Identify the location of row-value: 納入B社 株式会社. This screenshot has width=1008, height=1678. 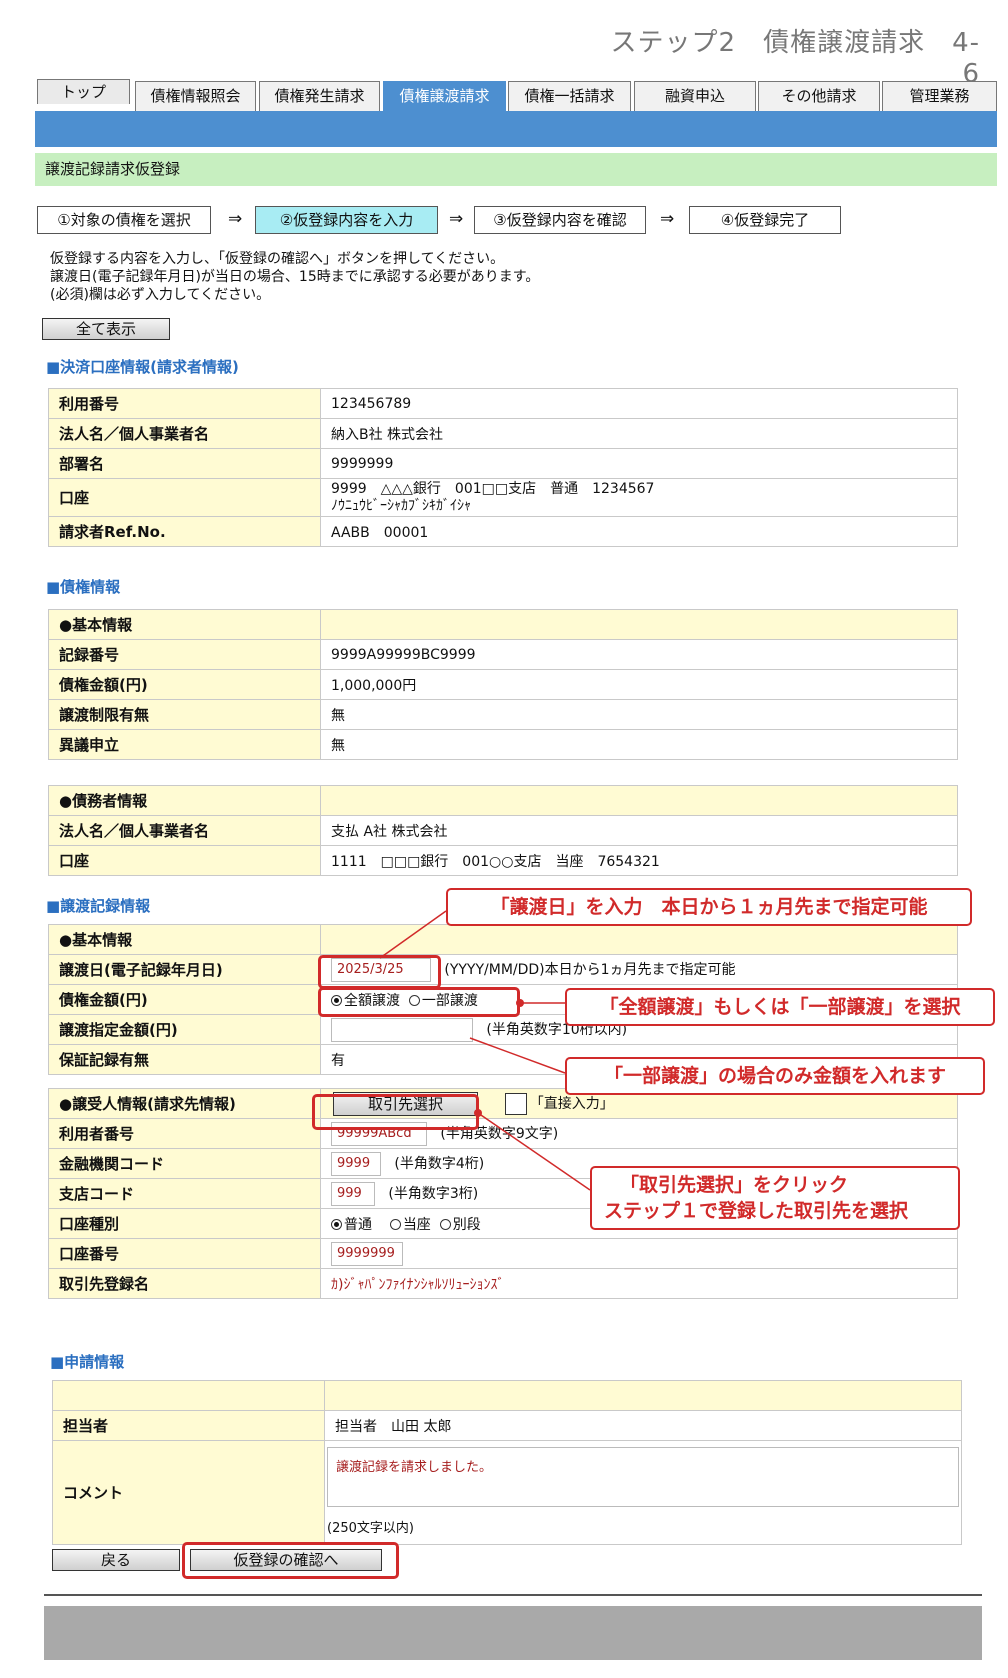
(639, 433).